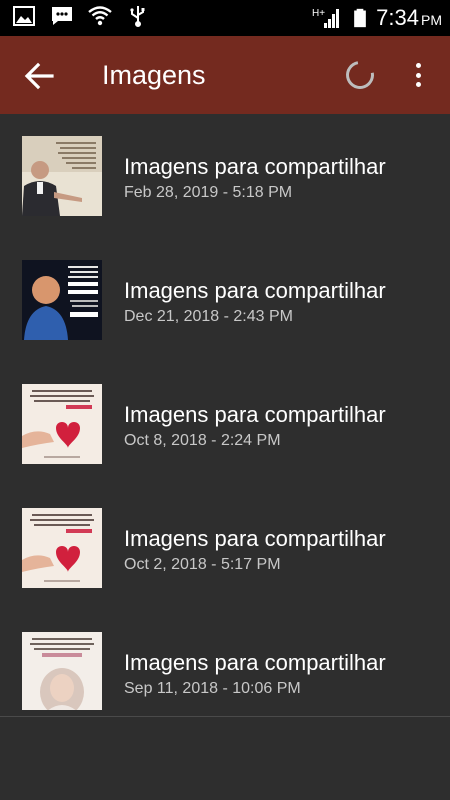 Image resolution: width=450 pixels, height=800 pixels. What do you see at coordinates (137, 16) in the screenshot?
I see `usb-icon` at bounding box center [137, 16].